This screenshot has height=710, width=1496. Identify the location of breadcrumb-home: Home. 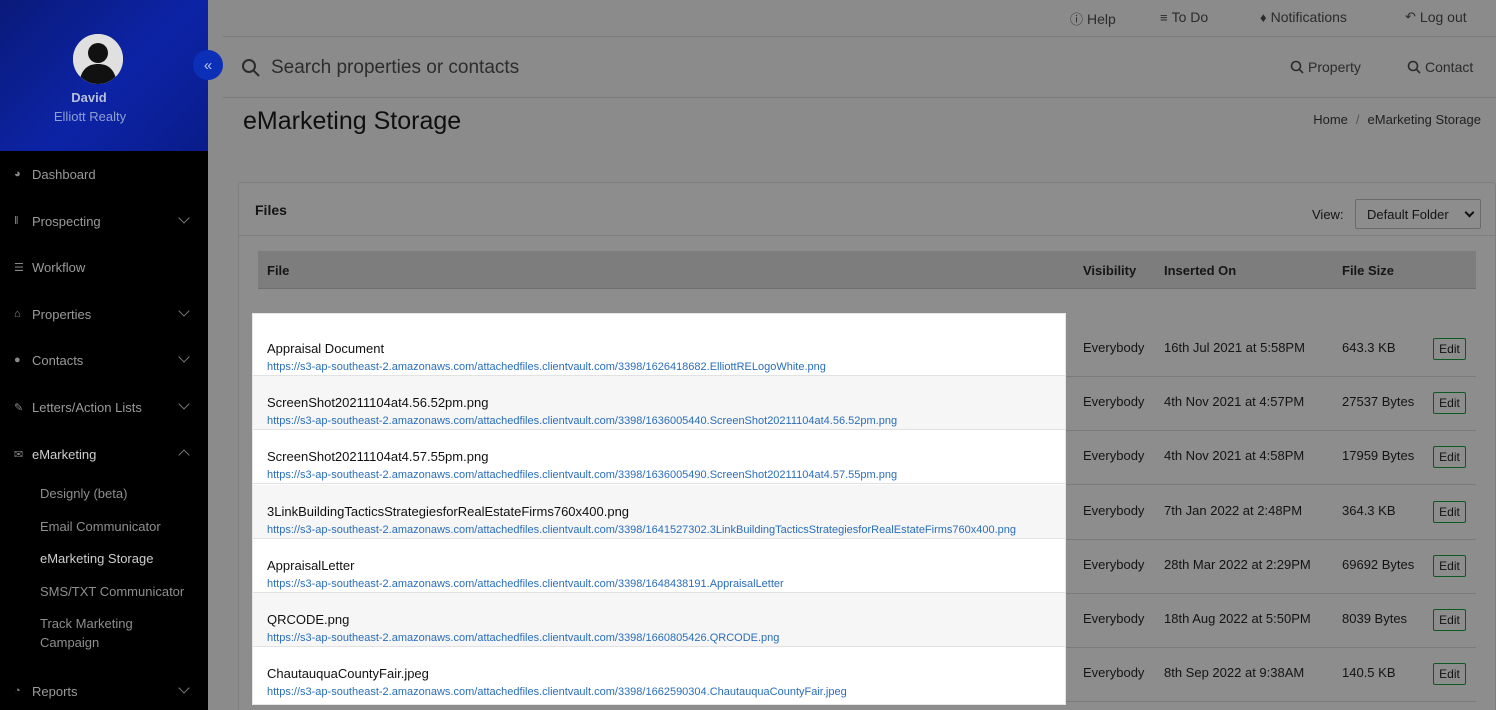
(1330, 119).